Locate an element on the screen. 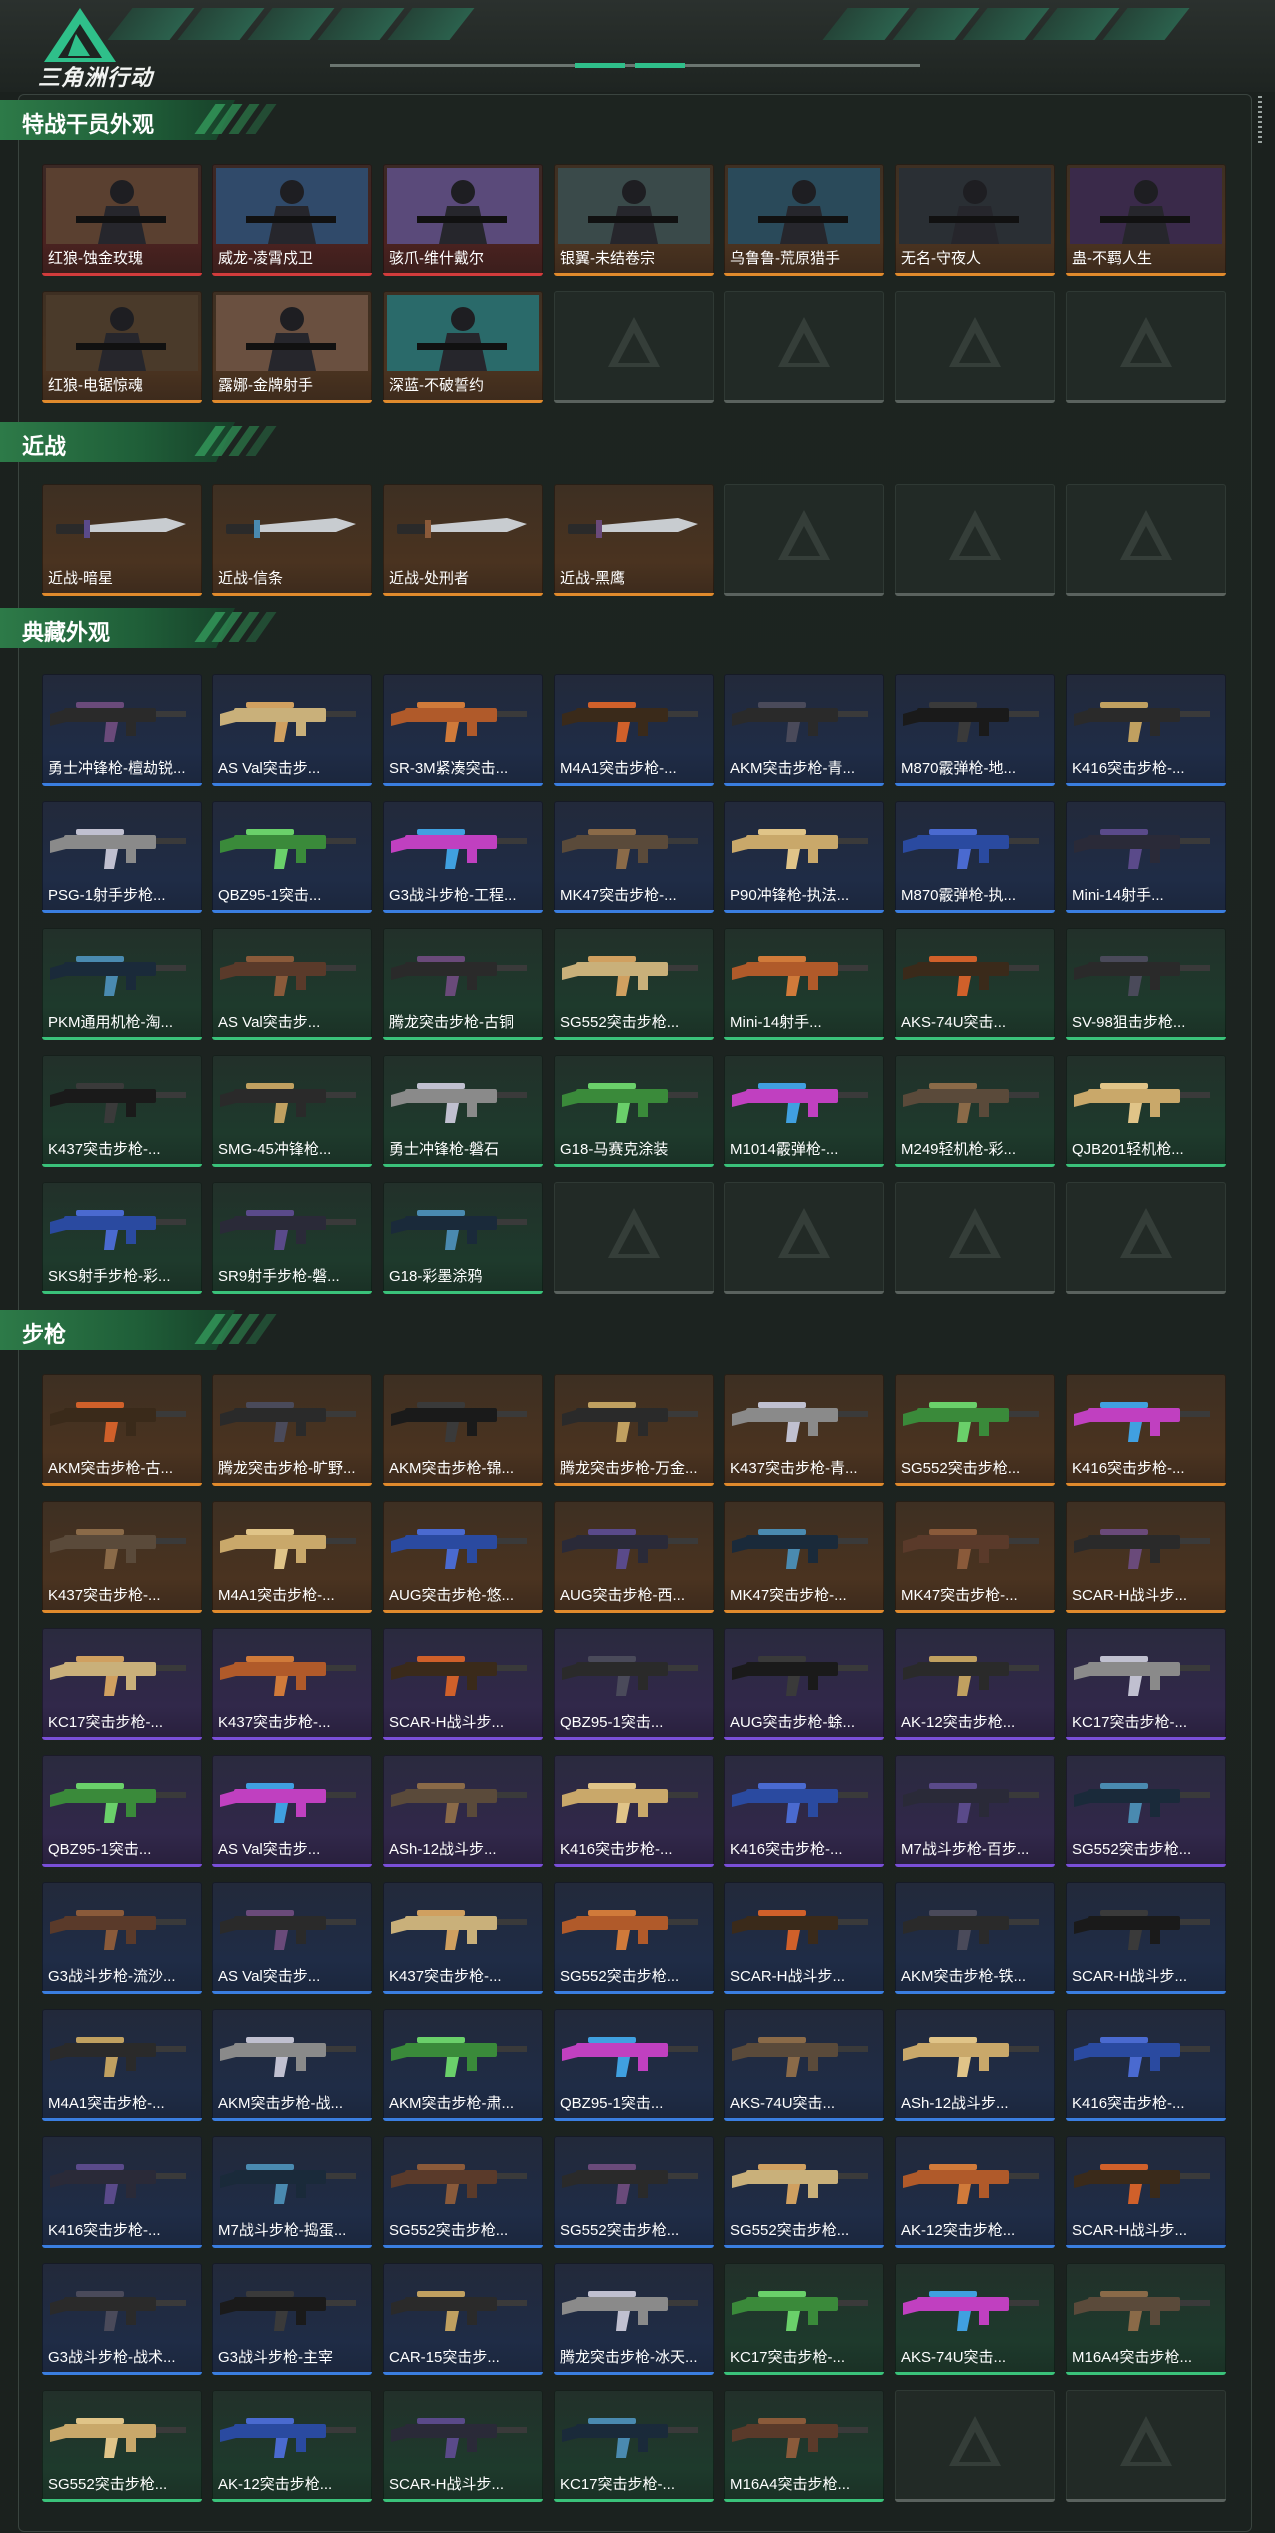  item-card: G18-彩墨涂鸦 is located at coordinates (463, 1238).